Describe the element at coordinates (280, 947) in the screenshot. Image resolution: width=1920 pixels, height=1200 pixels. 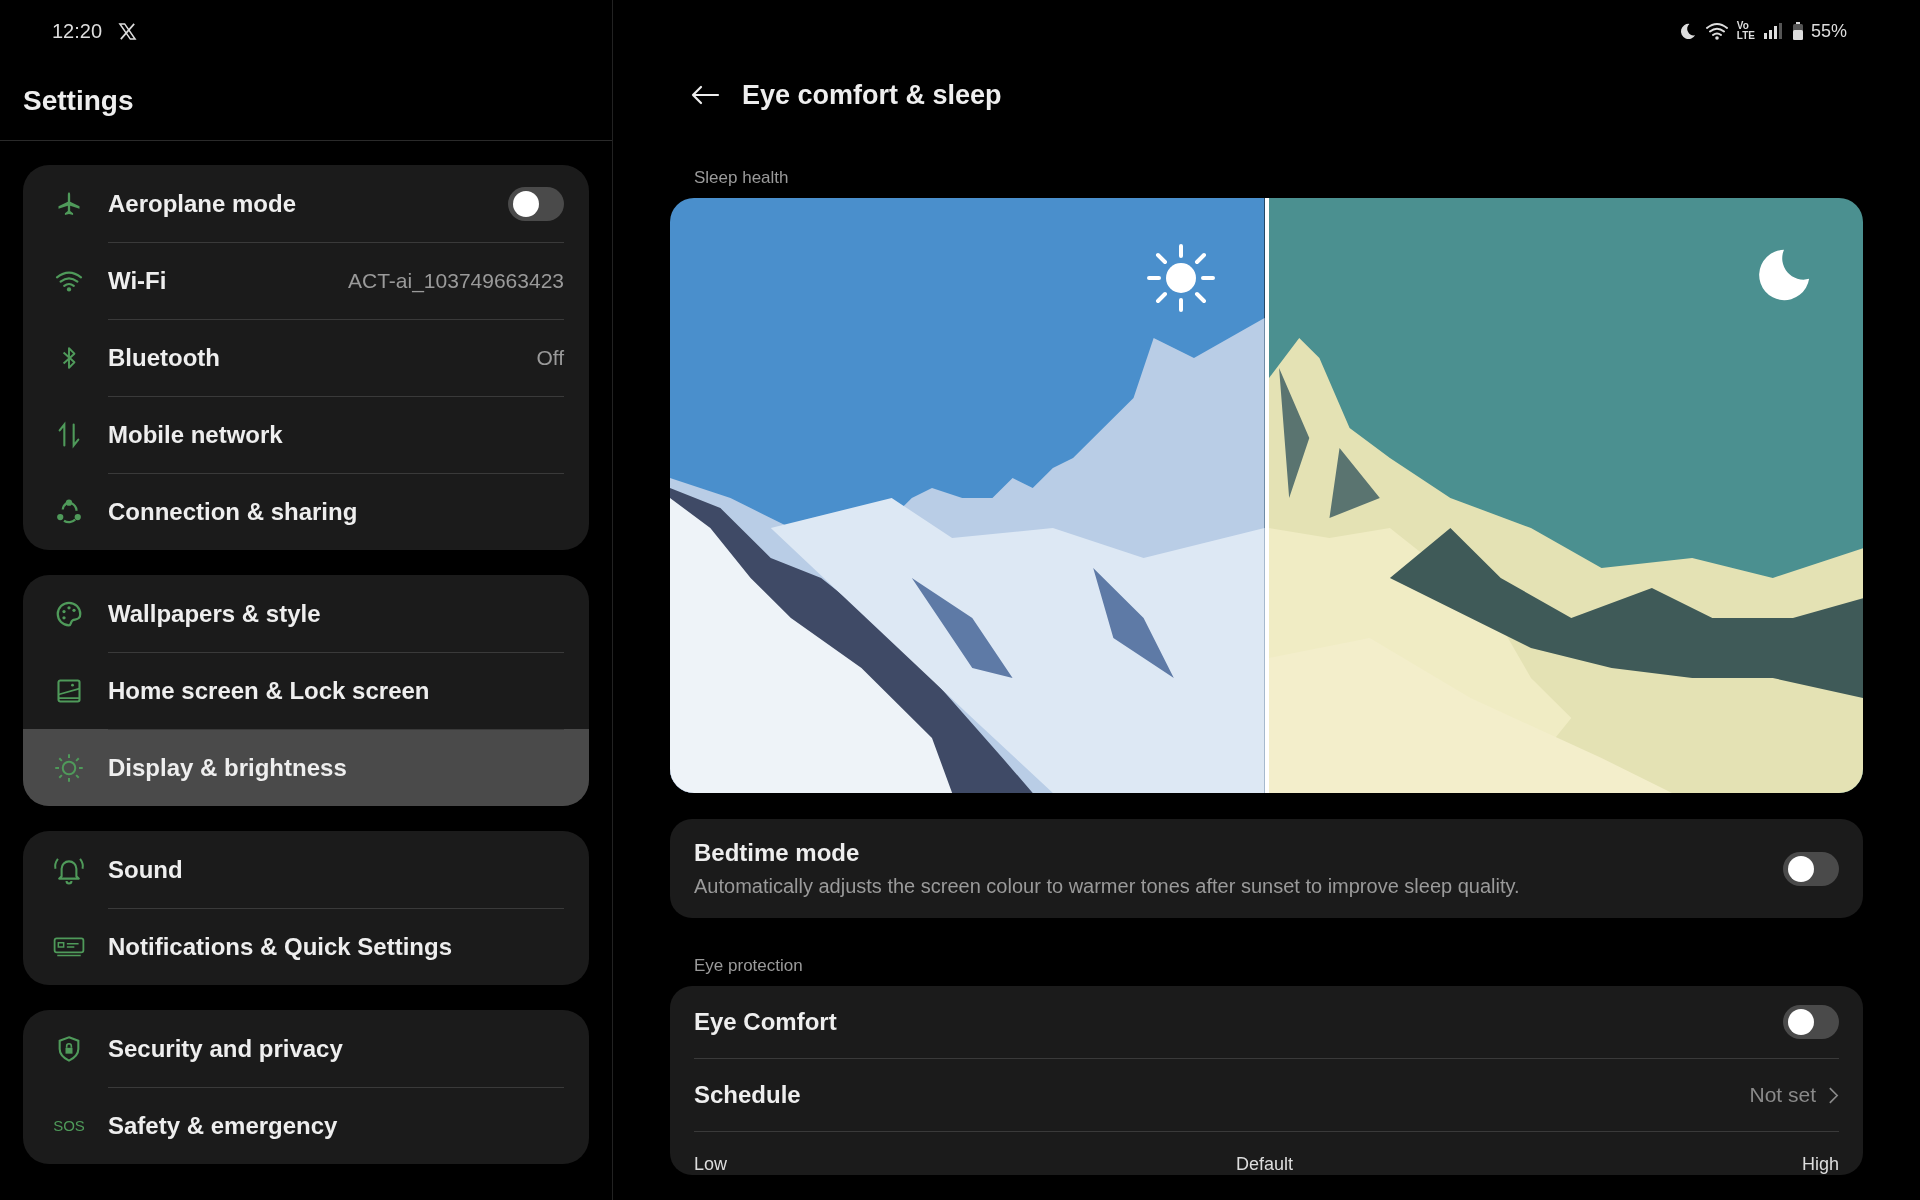
I see `item-label: Notifications & Quick Settings` at that location.